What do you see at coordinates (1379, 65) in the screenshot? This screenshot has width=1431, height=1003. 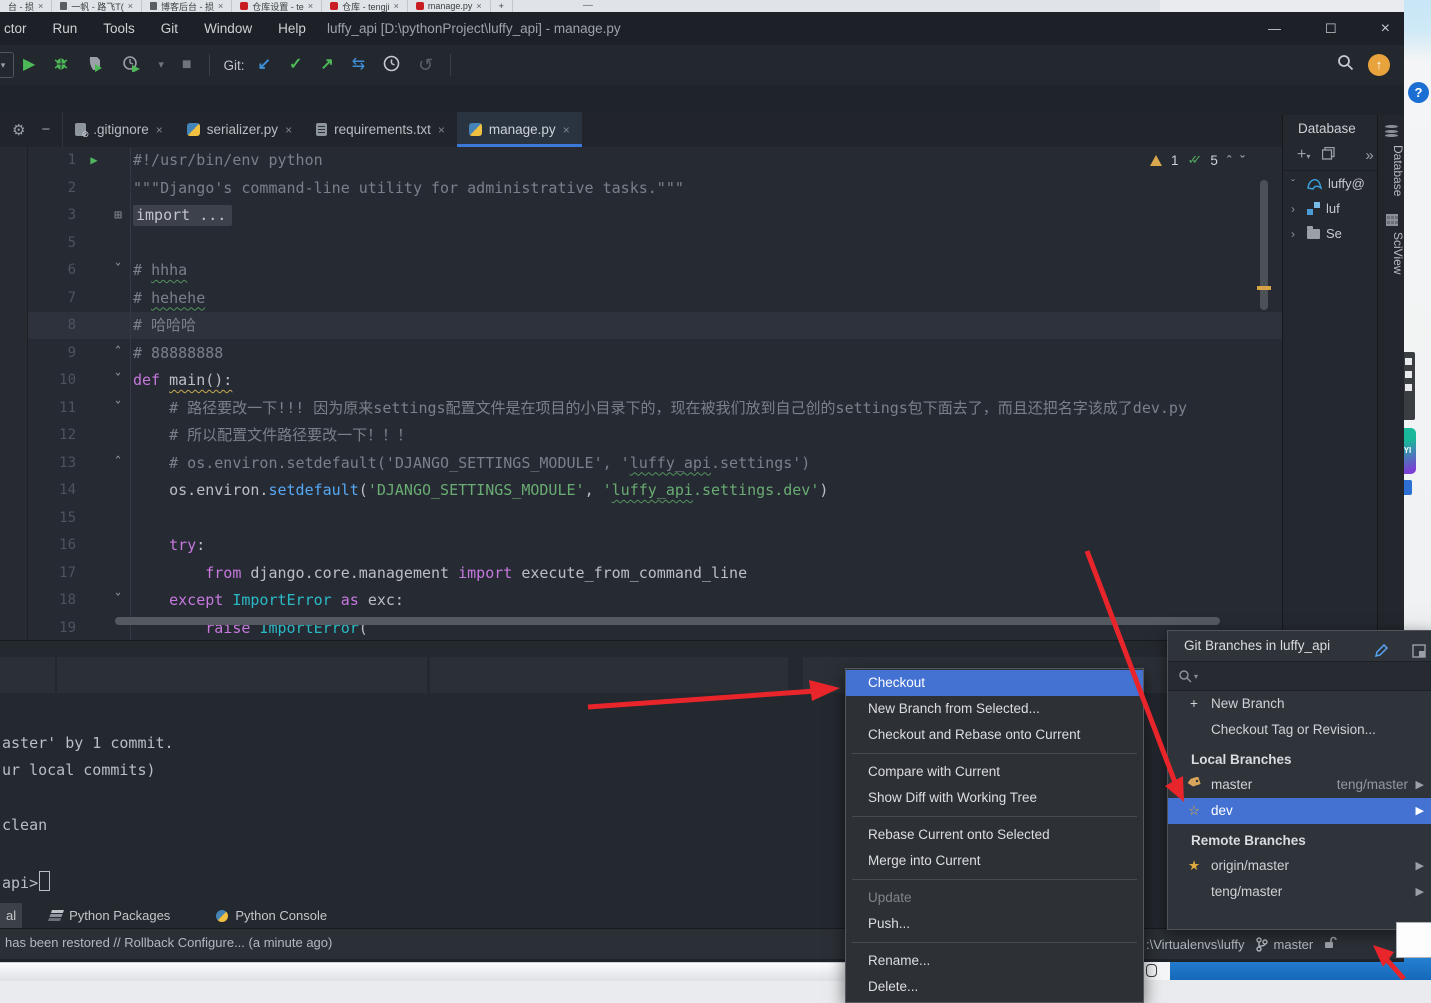 I see `update-available-icon: ↑` at bounding box center [1379, 65].